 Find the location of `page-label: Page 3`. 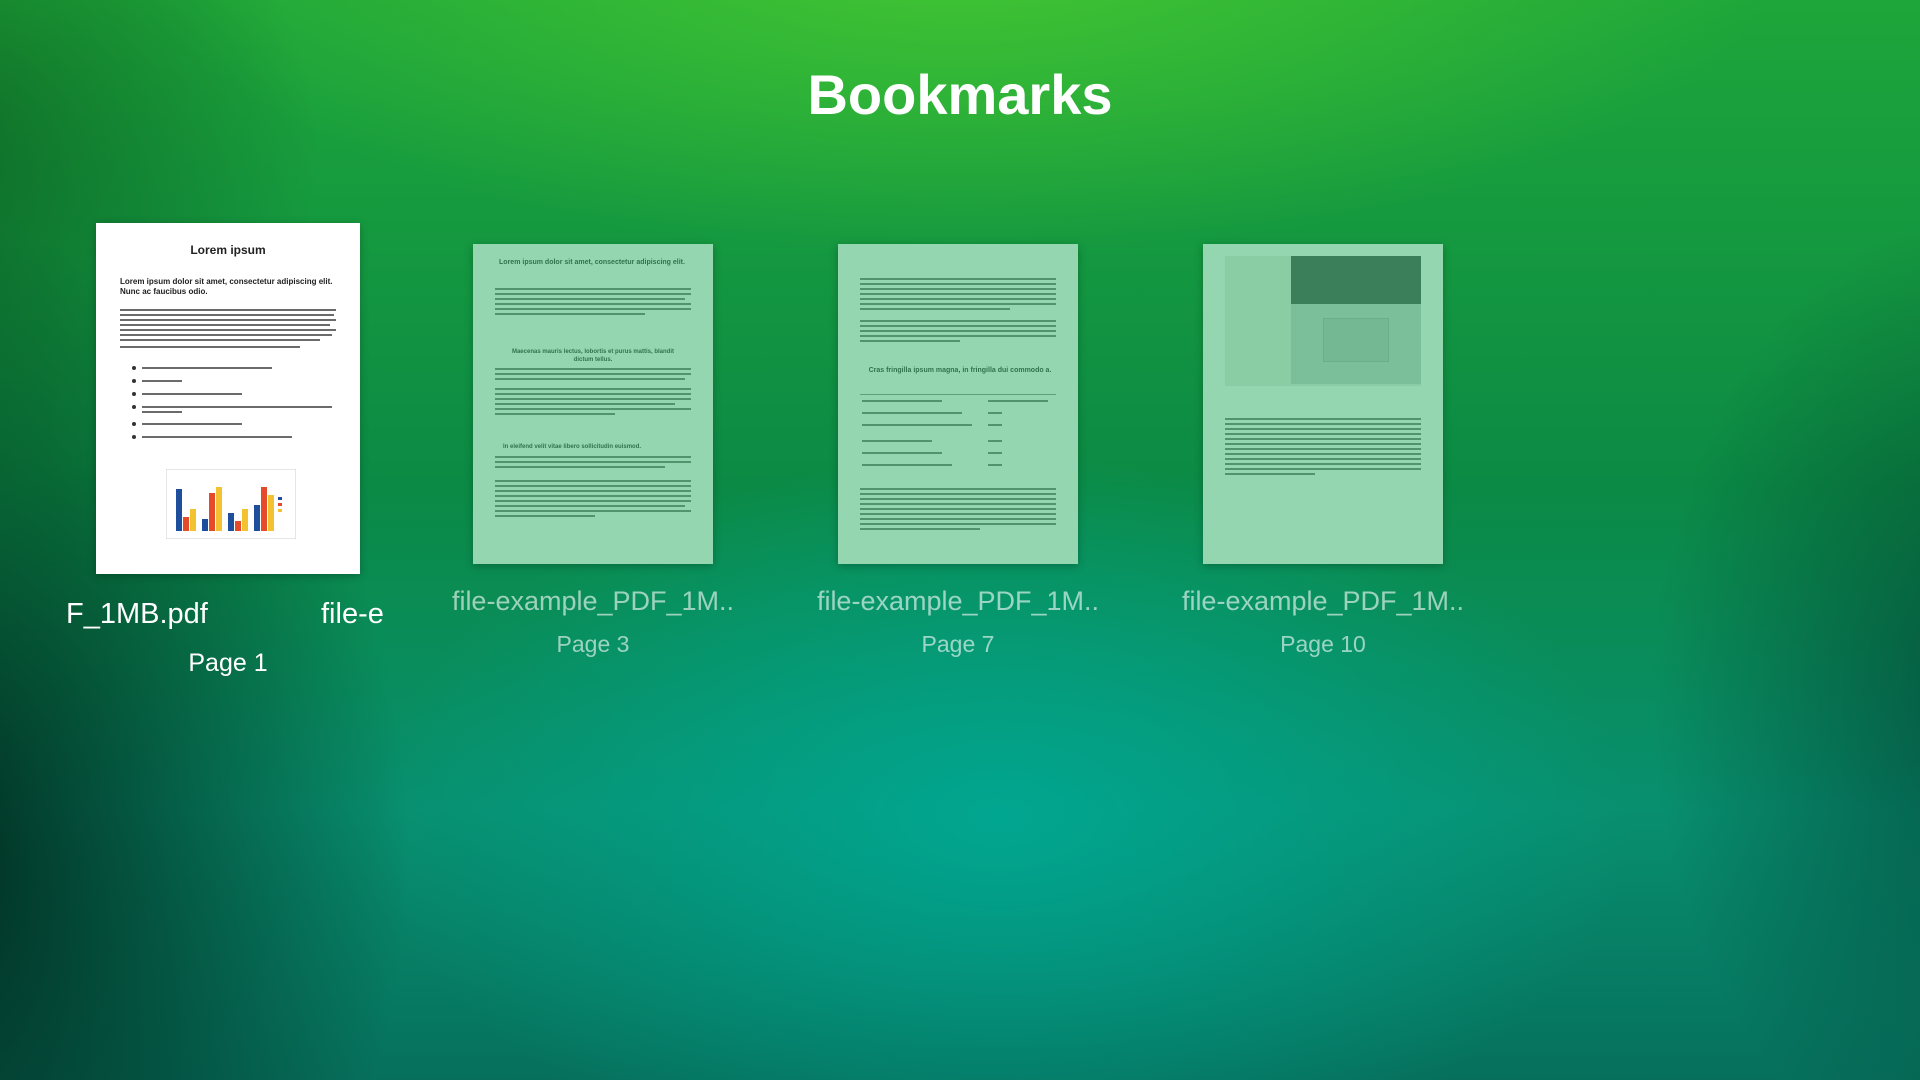

page-label: Page 3 is located at coordinates (593, 644).